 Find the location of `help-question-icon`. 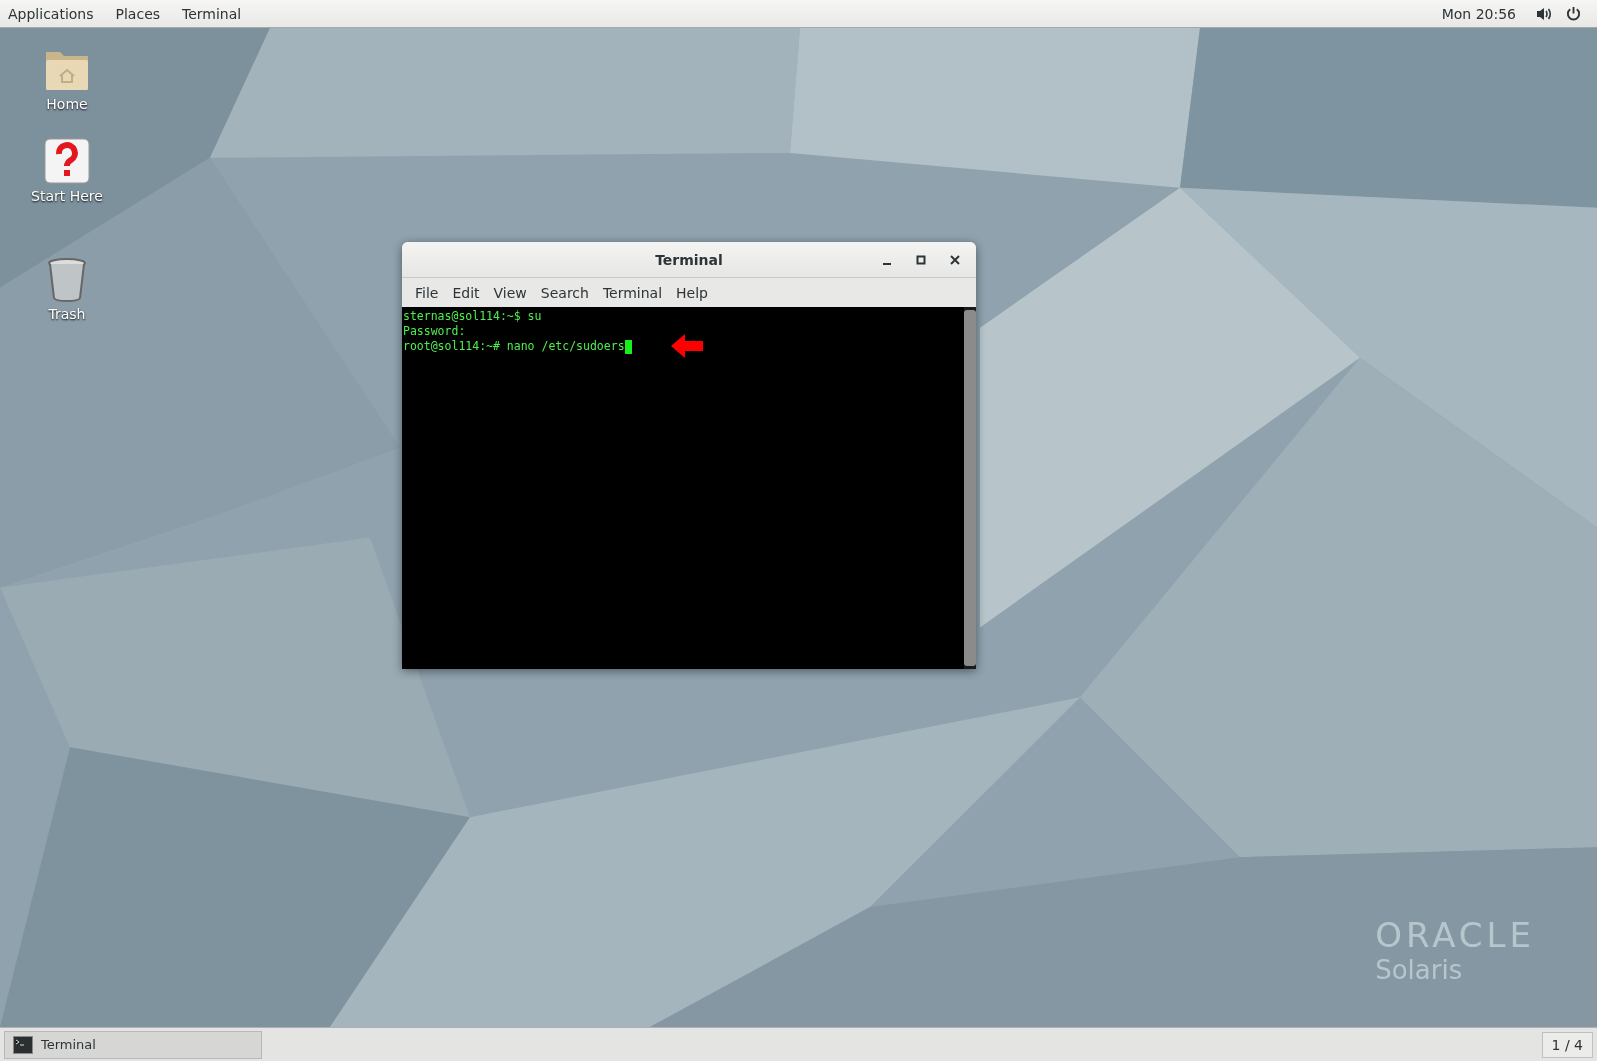

help-question-icon is located at coordinates (67, 161).